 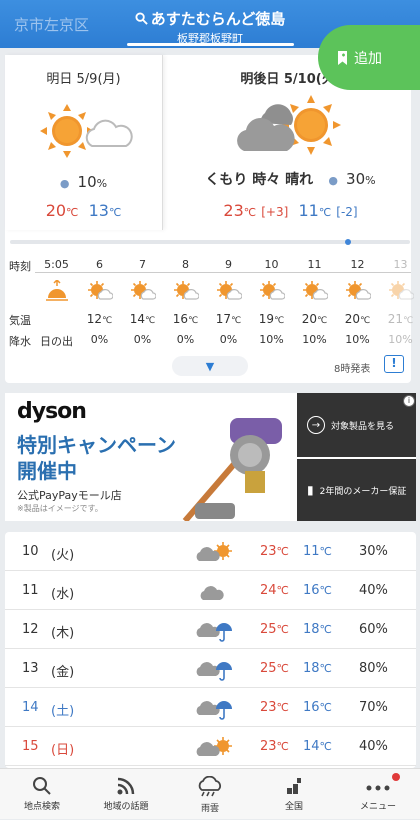 I want to click on add-location-button: 追加, so click(x=369, y=57).